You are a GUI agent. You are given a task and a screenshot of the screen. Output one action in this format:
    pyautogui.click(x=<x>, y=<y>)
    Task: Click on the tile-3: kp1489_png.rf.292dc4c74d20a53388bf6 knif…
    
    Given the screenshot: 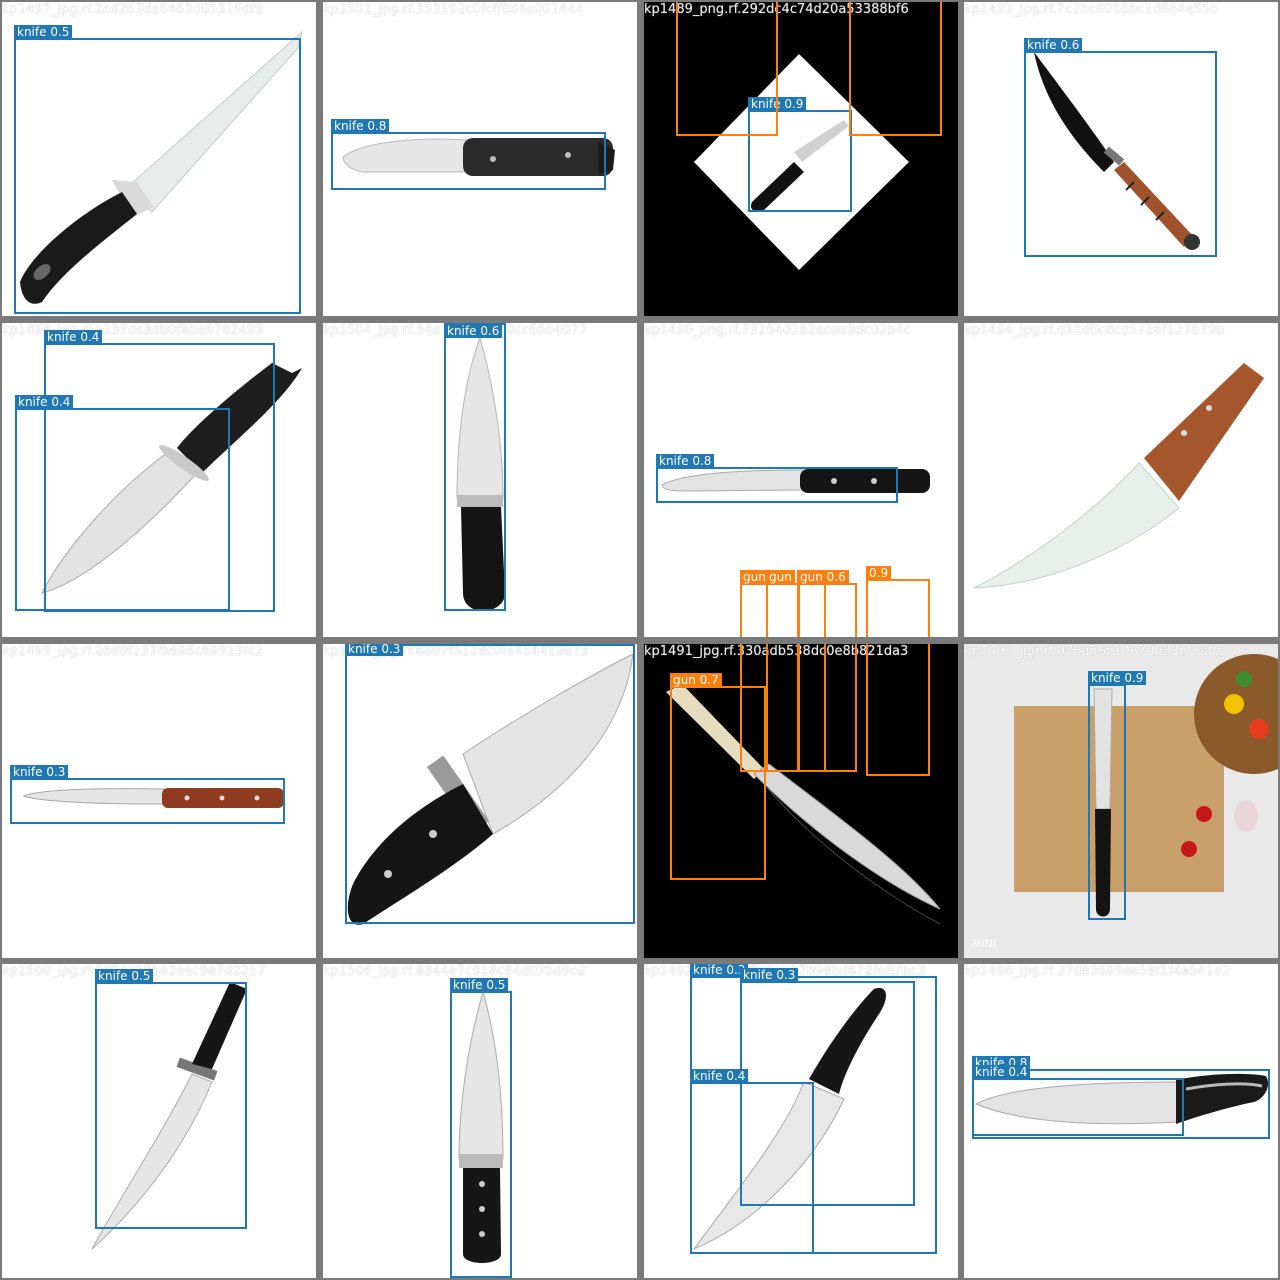 What is the action you would take?
    pyautogui.click(x=801, y=159)
    